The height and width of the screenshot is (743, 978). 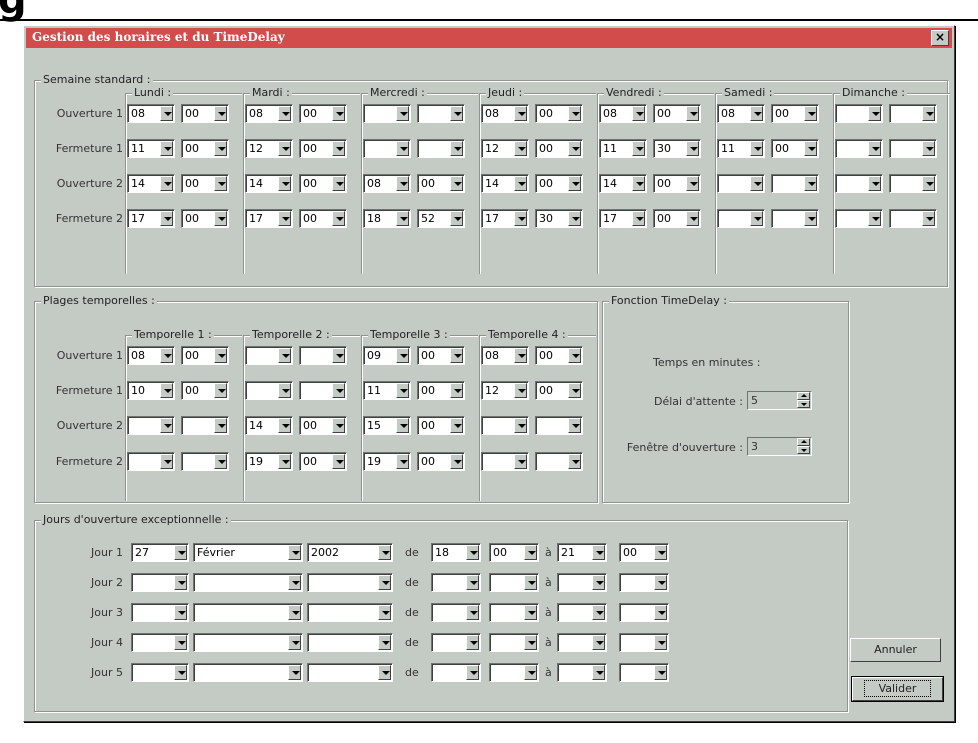 What do you see at coordinates (269, 218) in the screenshot?
I see `week-day-1-row-3-hour: 17` at bounding box center [269, 218].